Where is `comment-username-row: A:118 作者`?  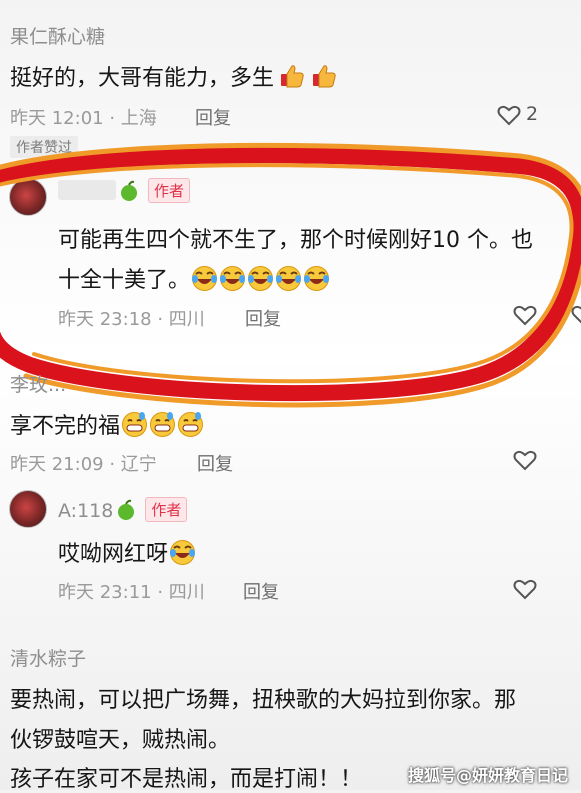
comment-username-row: A:118 作者 is located at coordinates (123, 509).